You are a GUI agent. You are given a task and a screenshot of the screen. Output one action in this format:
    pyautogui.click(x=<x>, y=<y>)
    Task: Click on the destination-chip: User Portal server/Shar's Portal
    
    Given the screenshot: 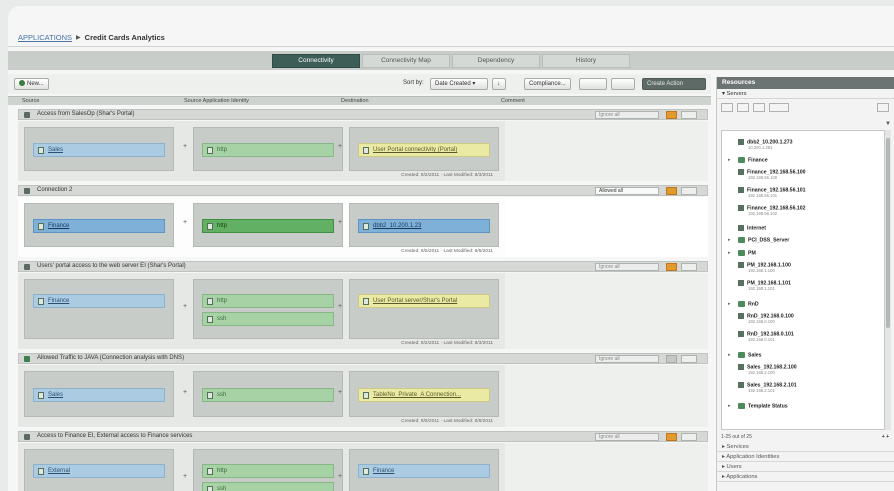 What is the action you would take?
    pyautogui.click(x=424, y=301)
    